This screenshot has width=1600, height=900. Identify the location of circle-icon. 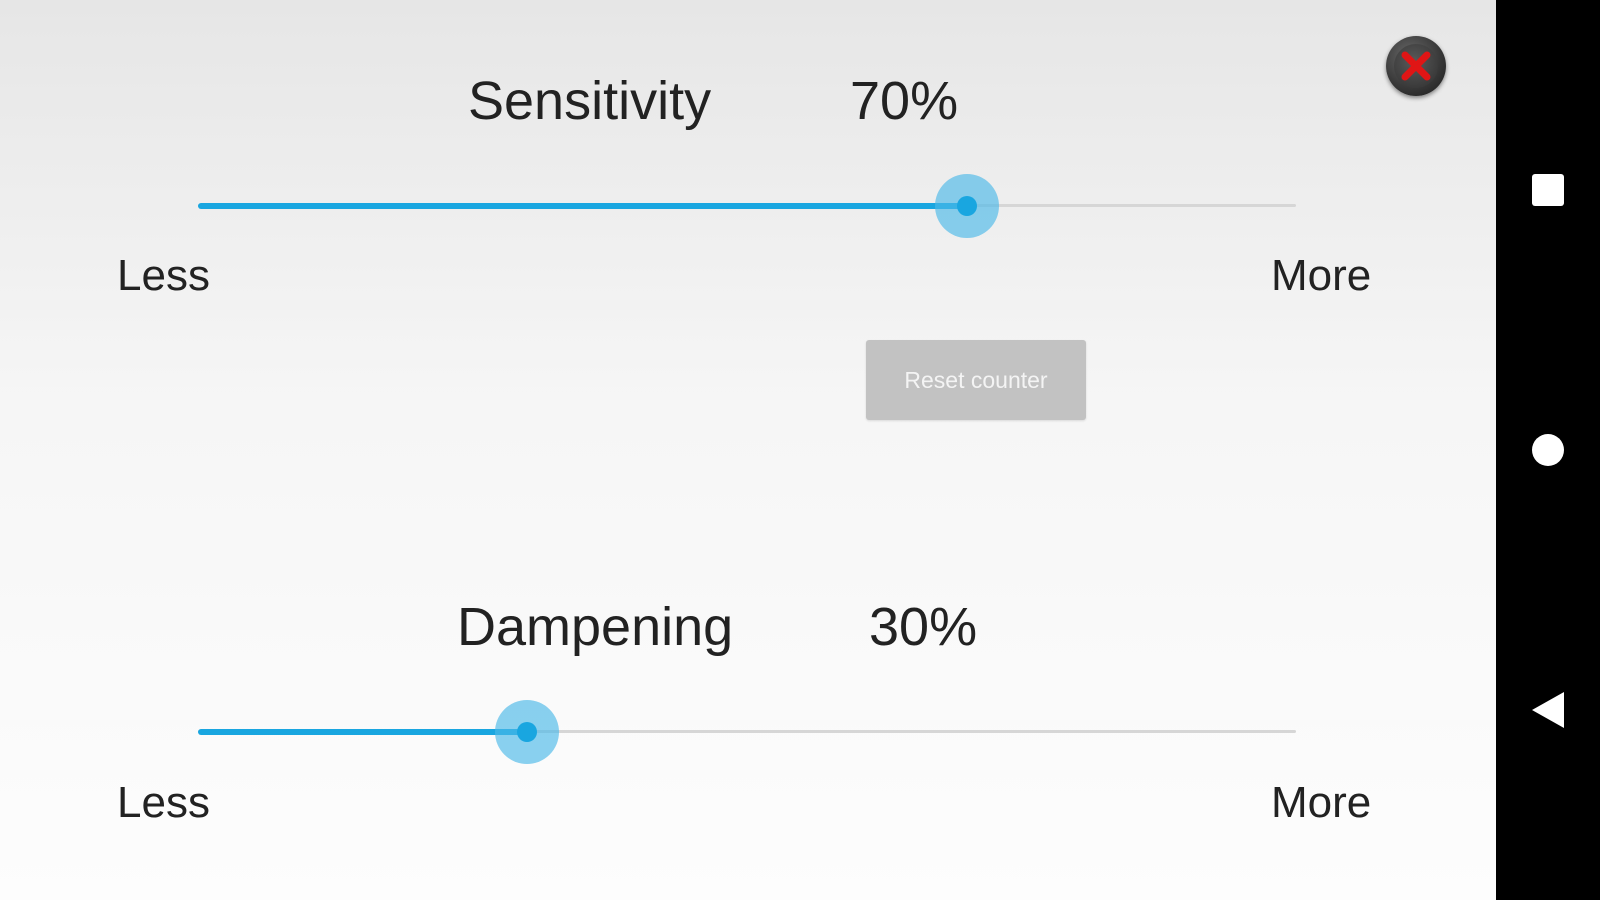
(1548, 450).